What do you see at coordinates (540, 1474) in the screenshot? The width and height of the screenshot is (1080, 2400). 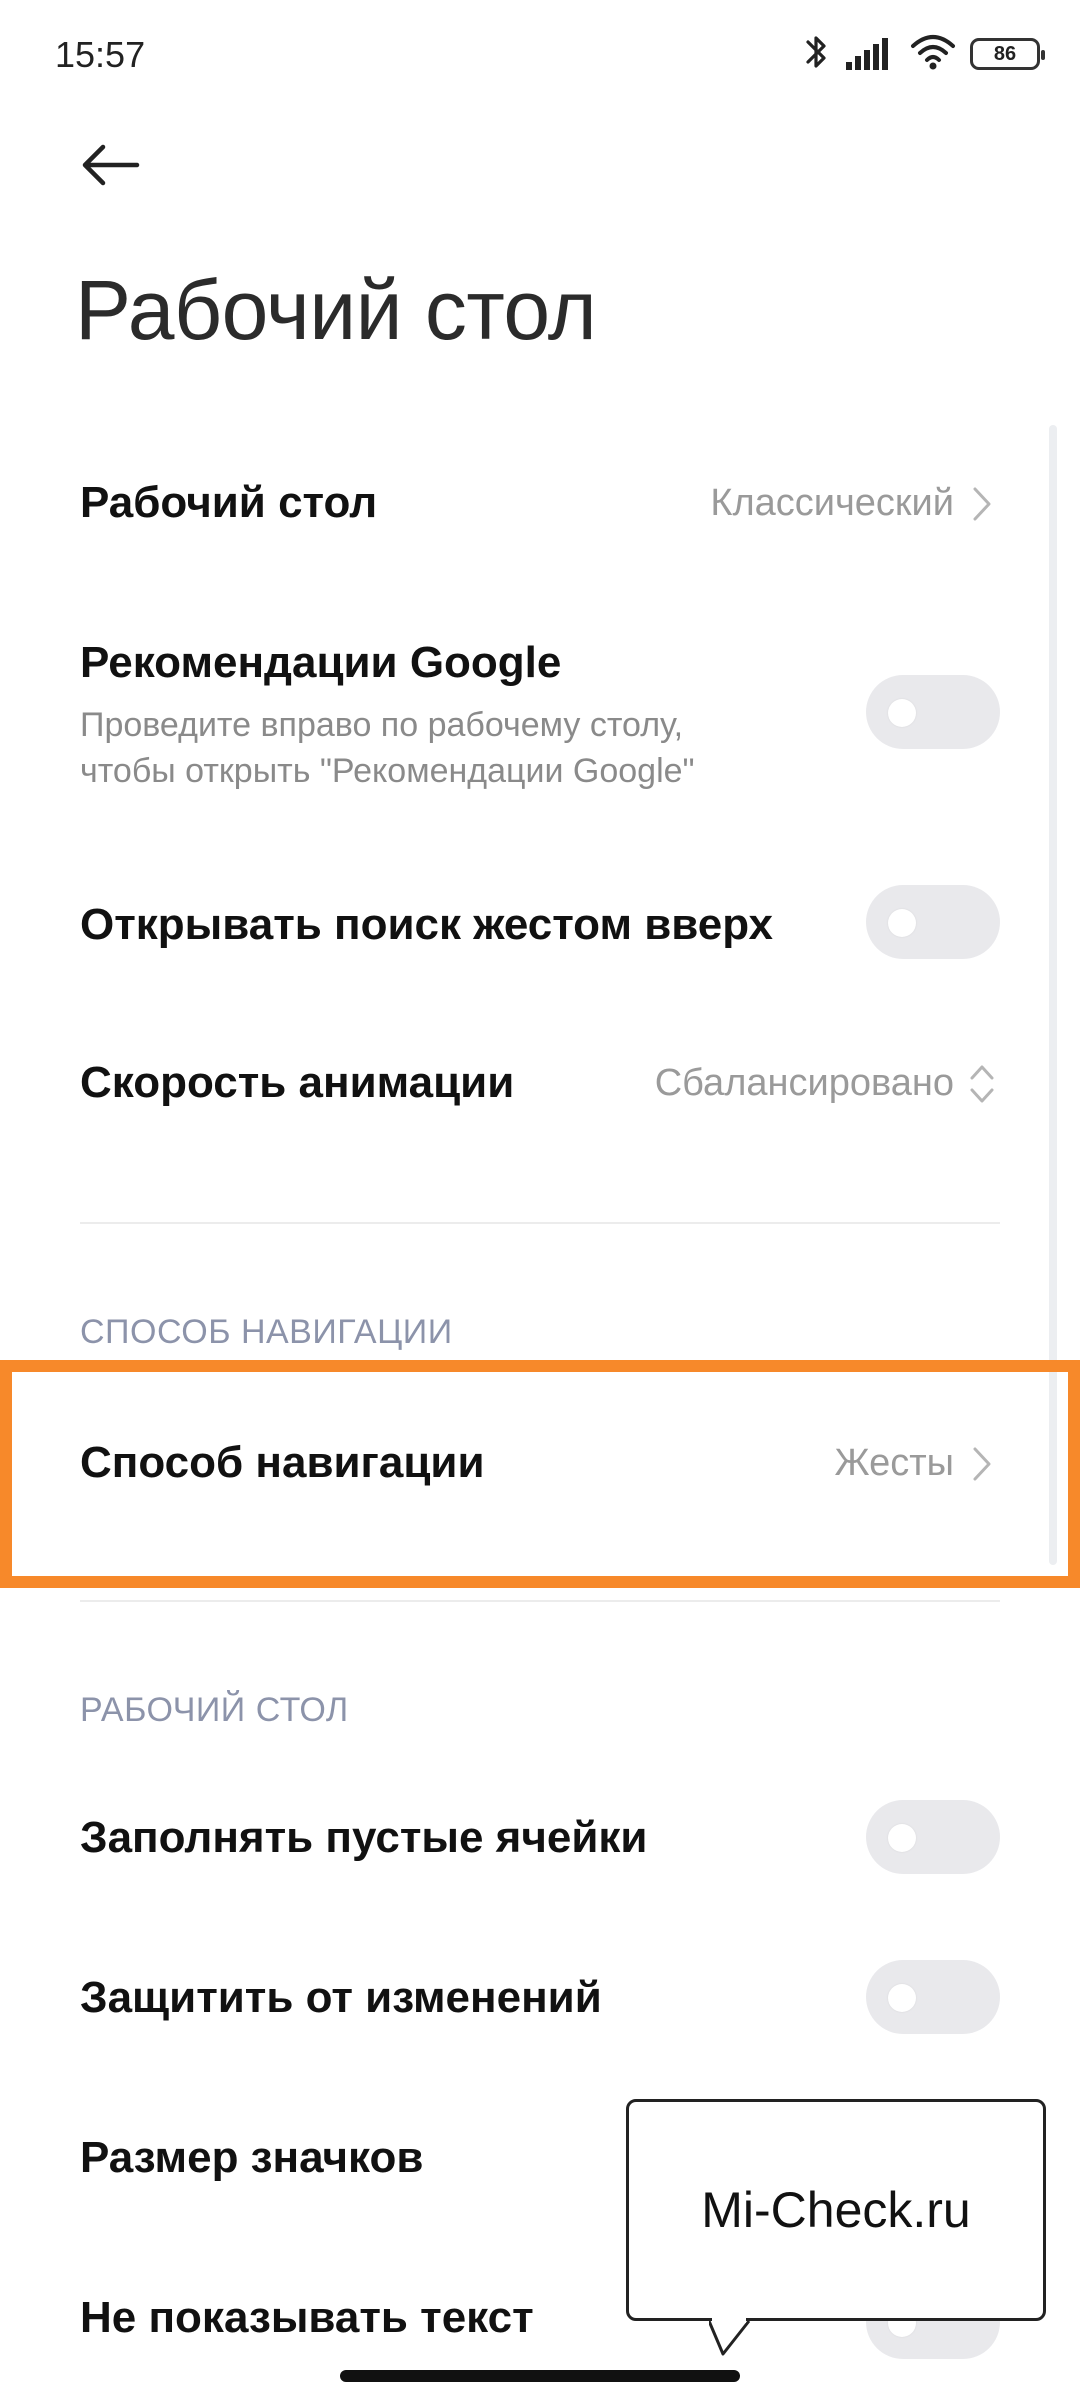 I see `highlight-box` at bounding box center [540, 1474].